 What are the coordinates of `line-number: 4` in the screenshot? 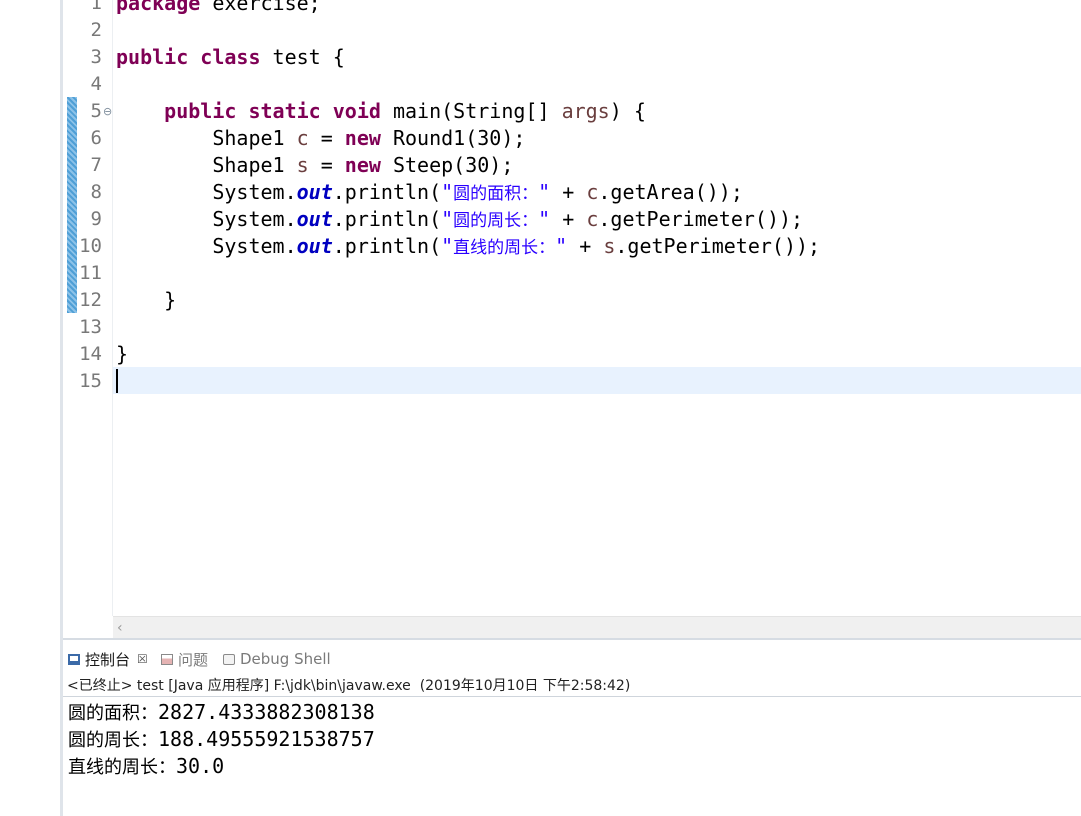 It's located at (96, 84).